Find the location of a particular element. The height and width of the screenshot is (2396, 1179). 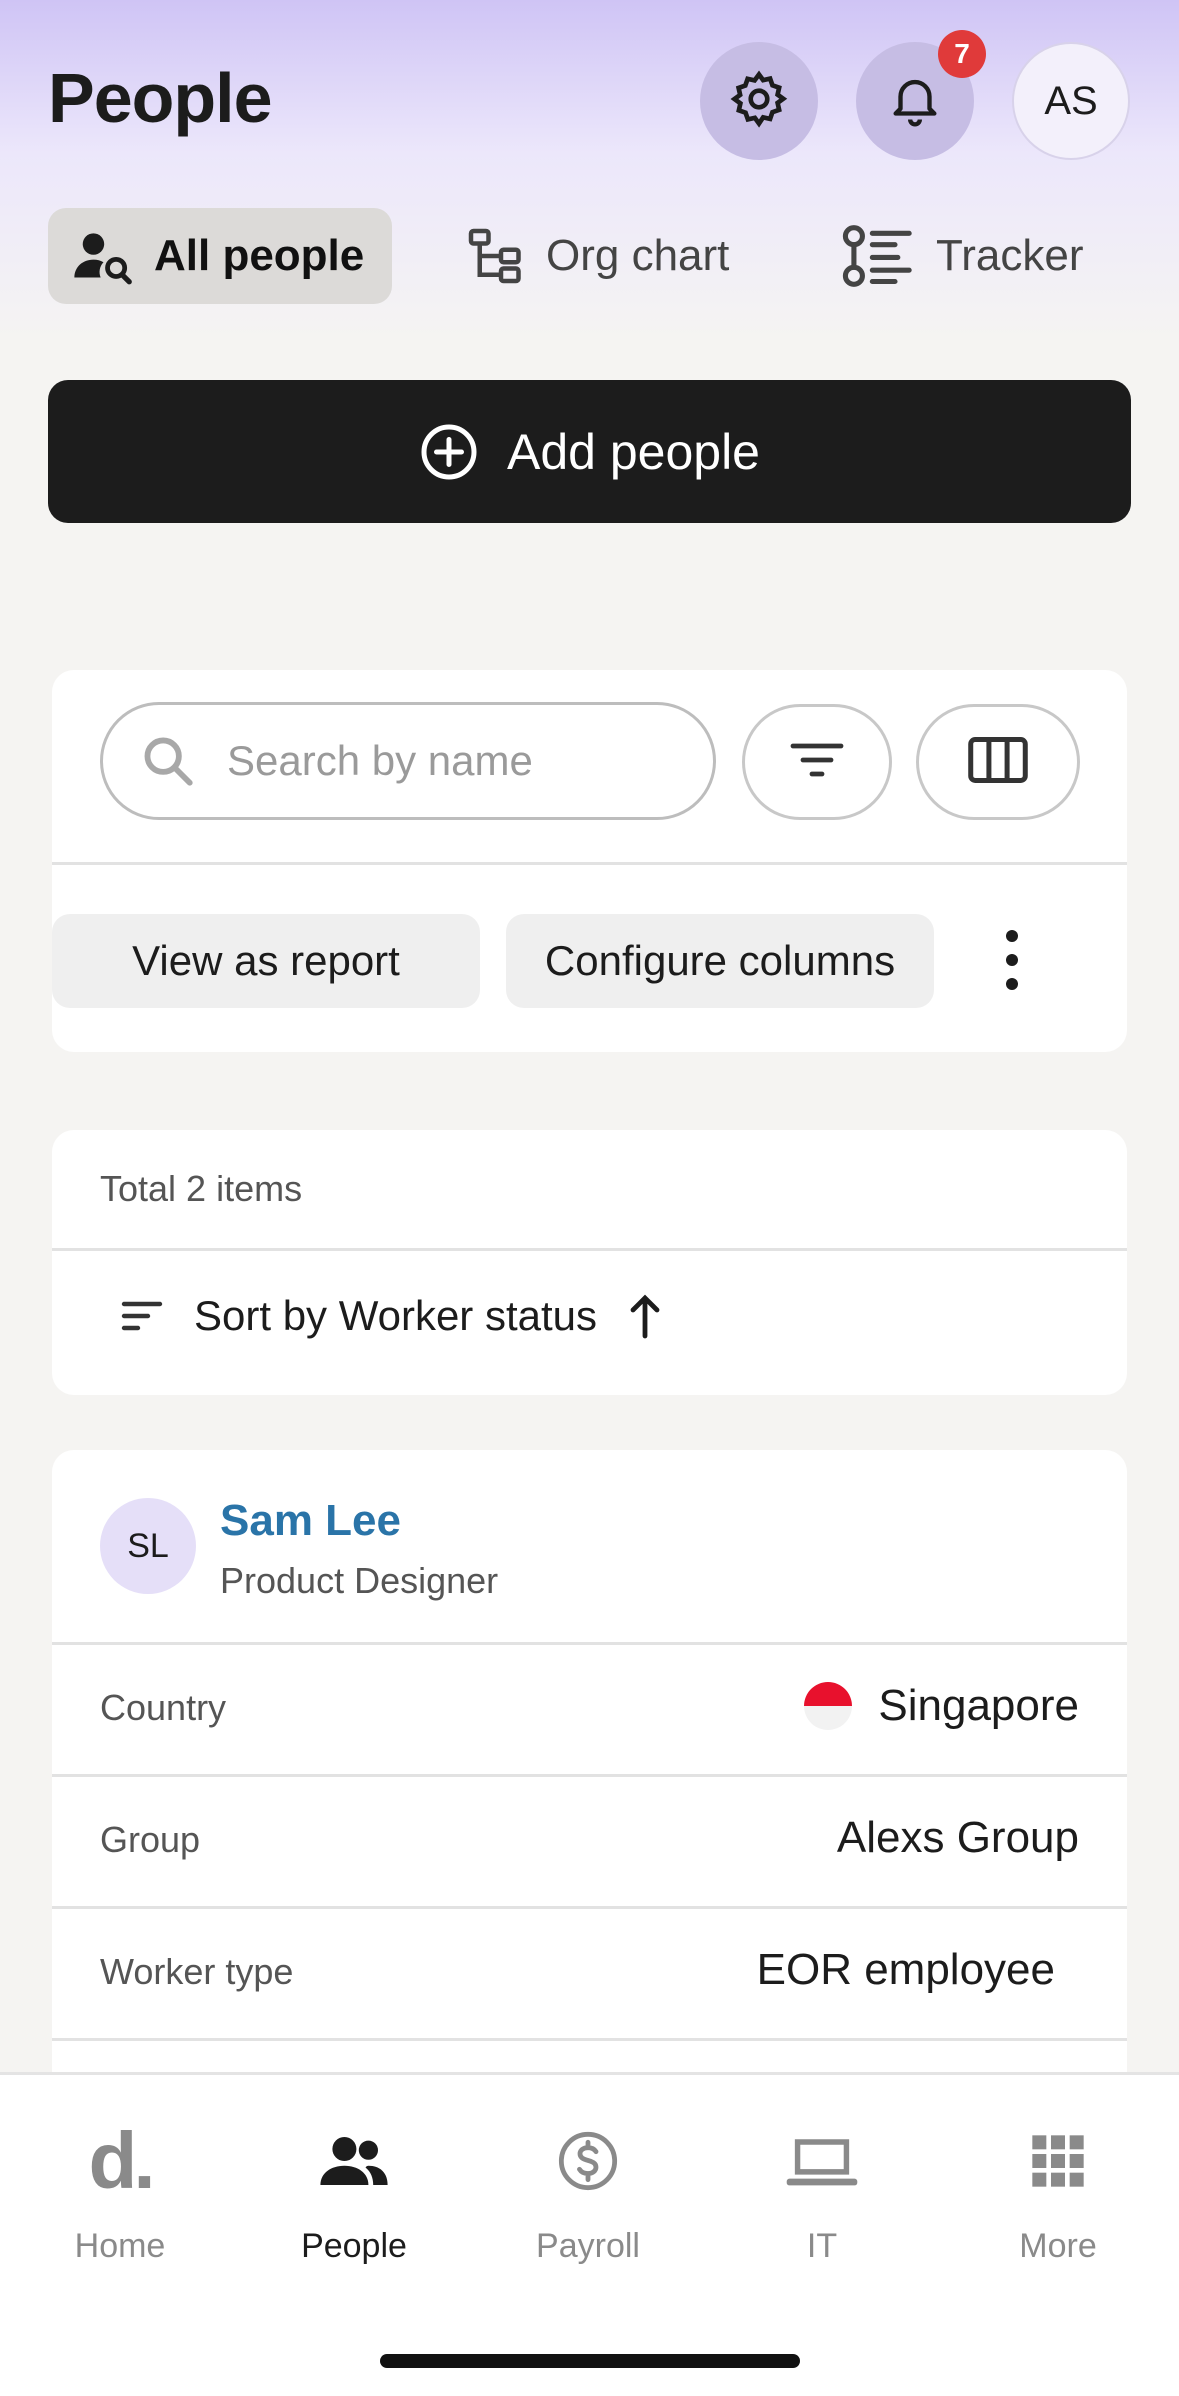

nav-it: IT is located at coordinates (822, 2194).